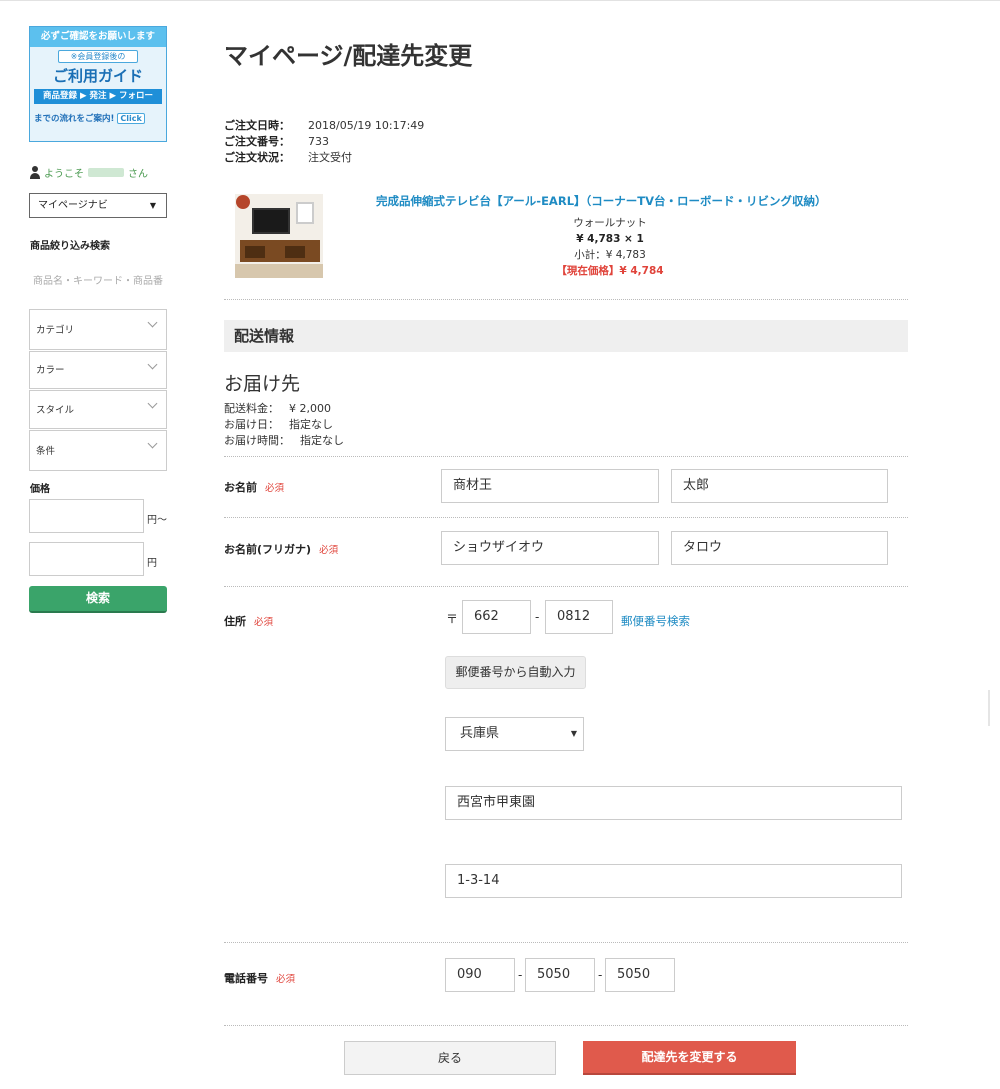 This screenshot has height=1089, width=1000. Describe the element at coordinates (537, 617) in the screenshot. I see `zip-dash: -` at that location.